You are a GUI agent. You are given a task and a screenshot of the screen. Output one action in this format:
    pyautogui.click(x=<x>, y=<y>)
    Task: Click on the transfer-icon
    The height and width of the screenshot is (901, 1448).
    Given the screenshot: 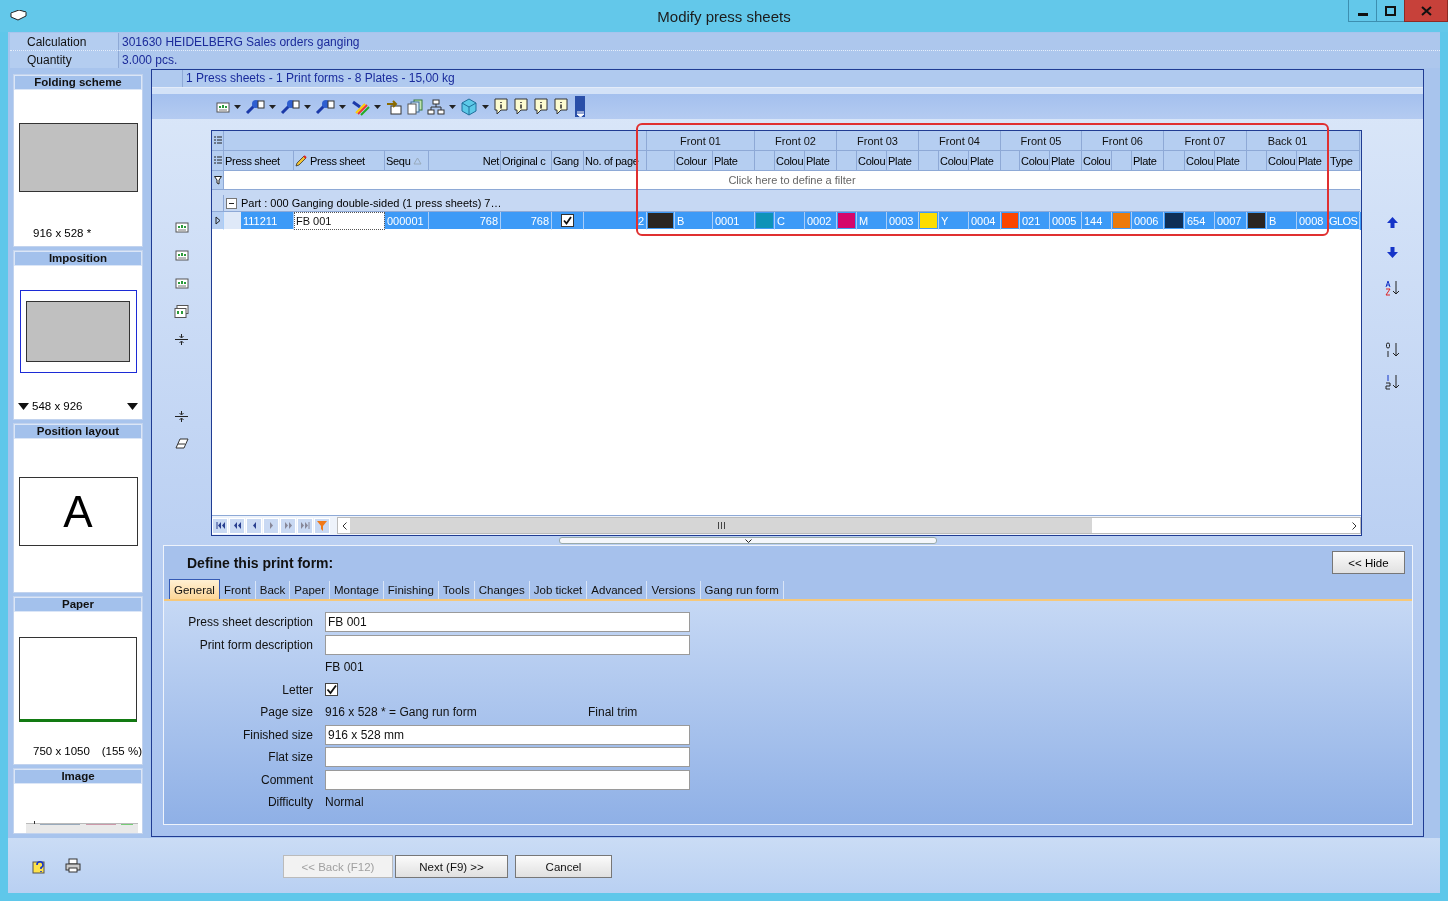 What is the action you would take?
    pyautogui.click(x=394, y=106)
    